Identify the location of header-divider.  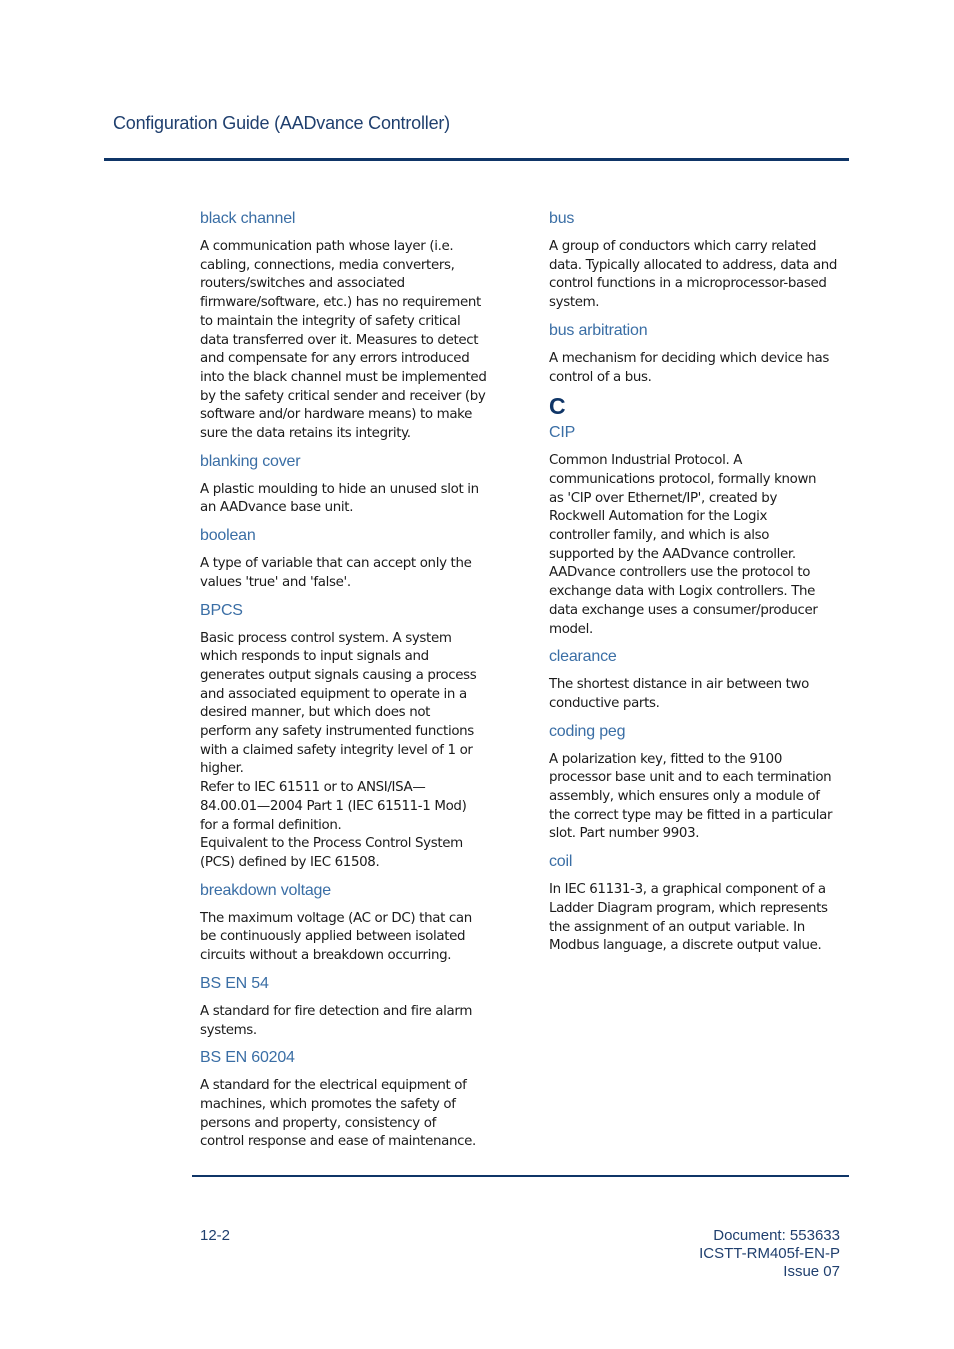
(476, 159).